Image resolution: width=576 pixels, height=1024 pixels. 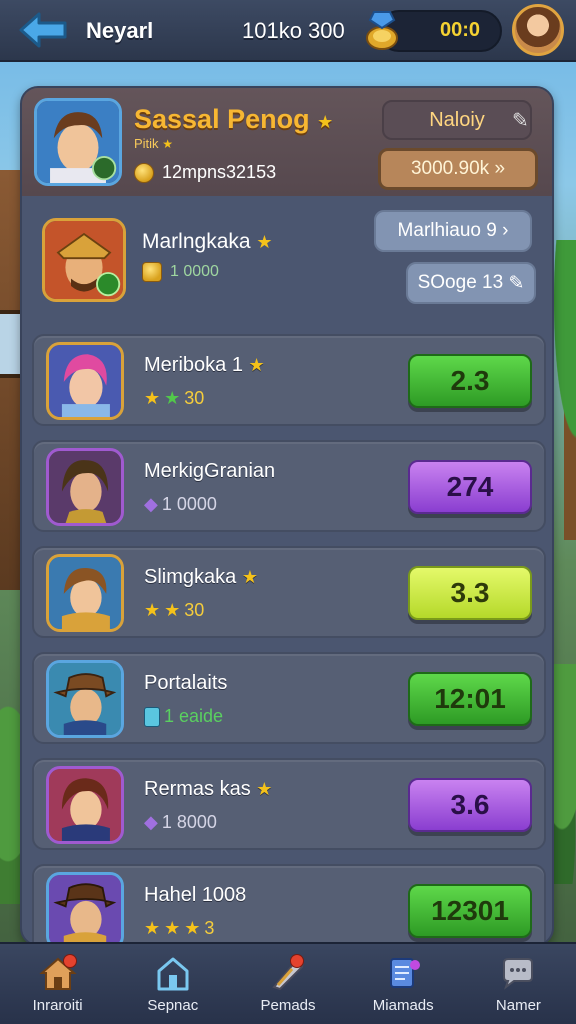 I want to click on row-value-button: 274, so click(x=470, y=487).